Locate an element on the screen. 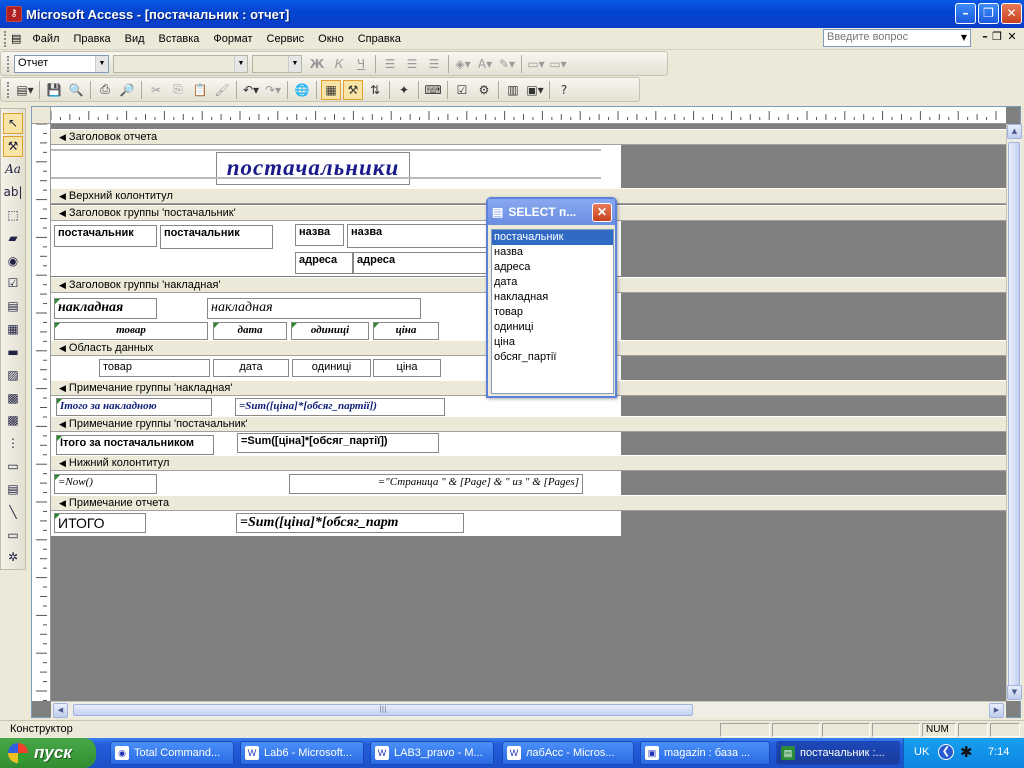 The width and height of the screenshot is (1024, 768). menu-help: Справка is located at coordinates (379, 39).